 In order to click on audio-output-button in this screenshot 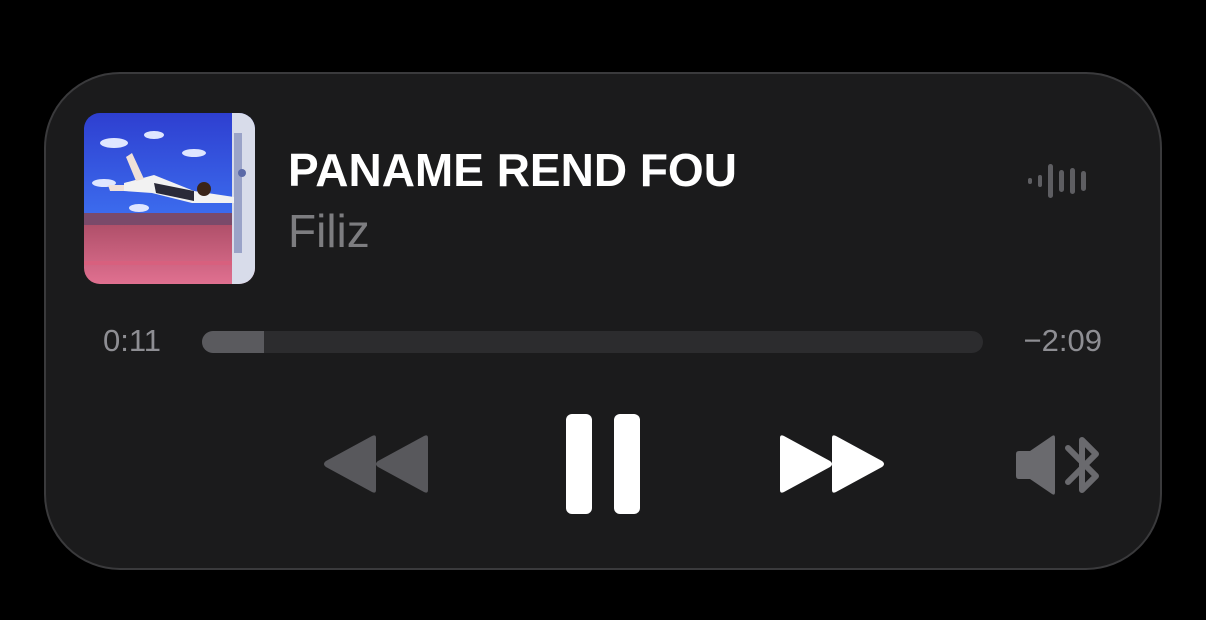, I will do `click(1058, 465)`.